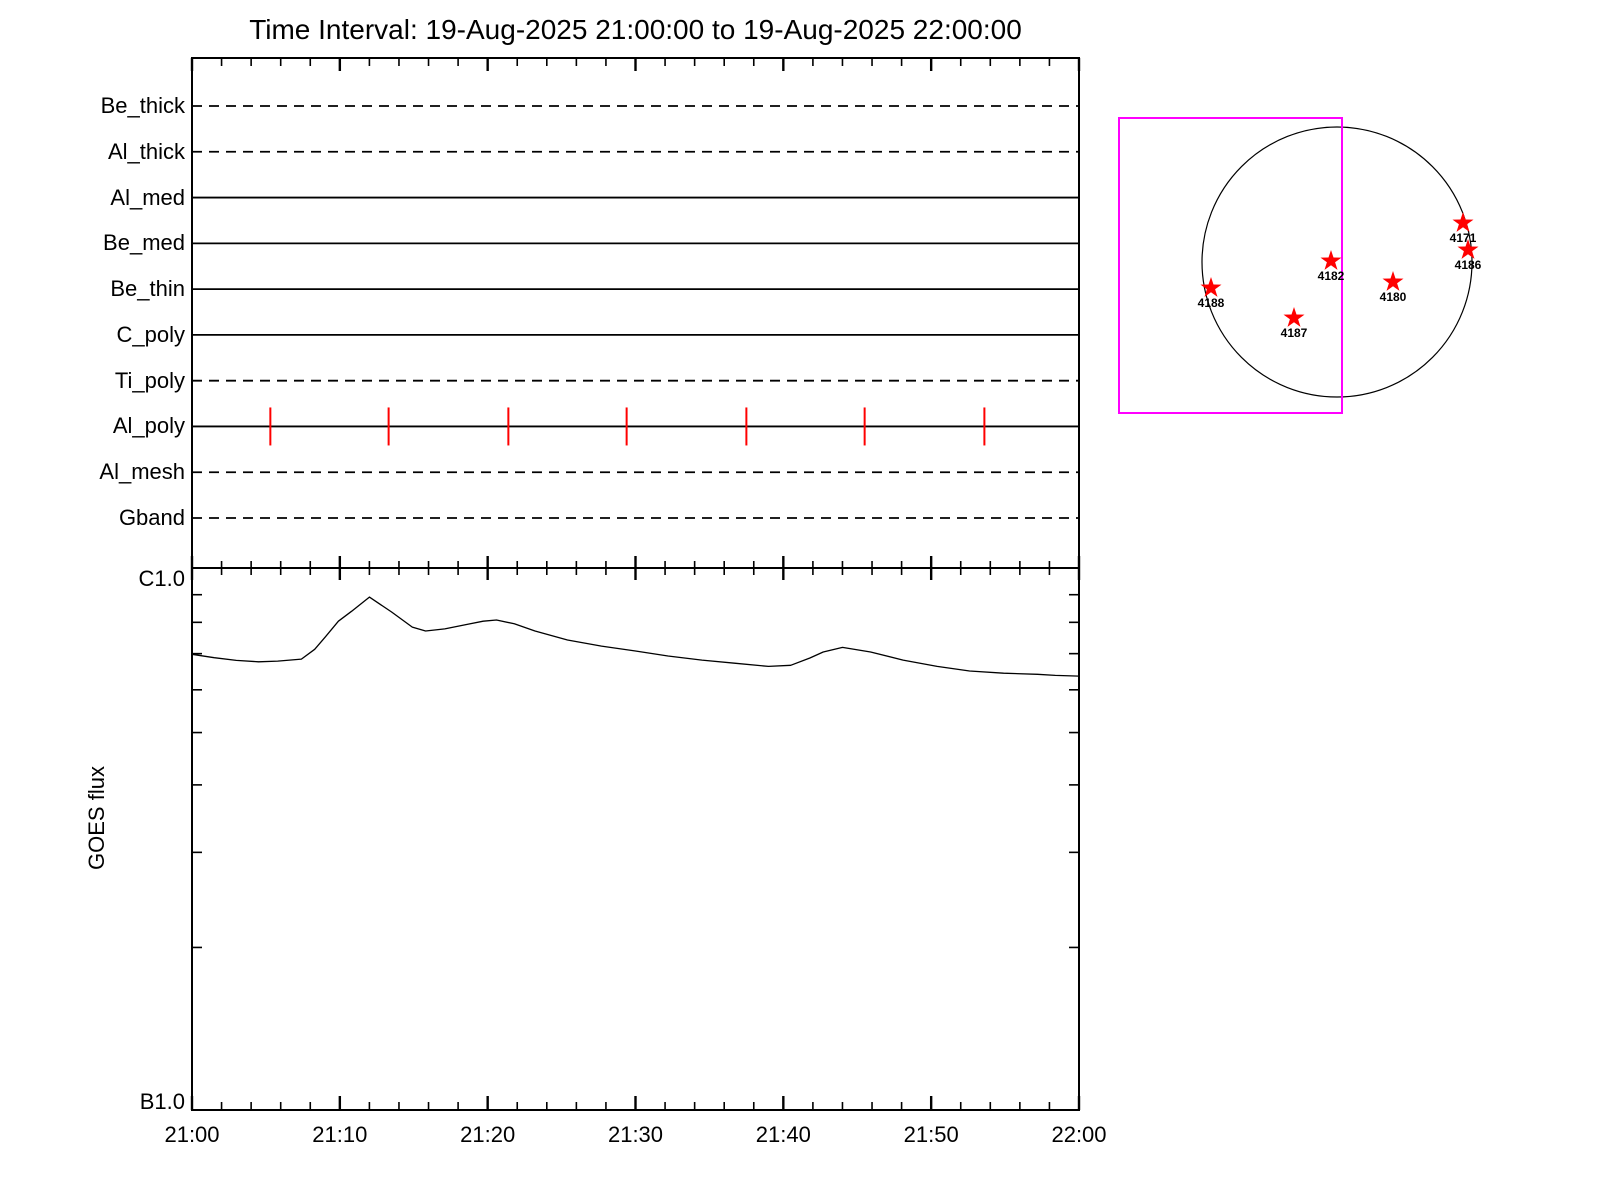 Image resolution: width=1600 pixels, height=1200 pixels. What do you see at coordinates (192, 1134) in the screenshot?
I see `x-tick-label-2100: 21:00` at bounding box center [192, 1134].